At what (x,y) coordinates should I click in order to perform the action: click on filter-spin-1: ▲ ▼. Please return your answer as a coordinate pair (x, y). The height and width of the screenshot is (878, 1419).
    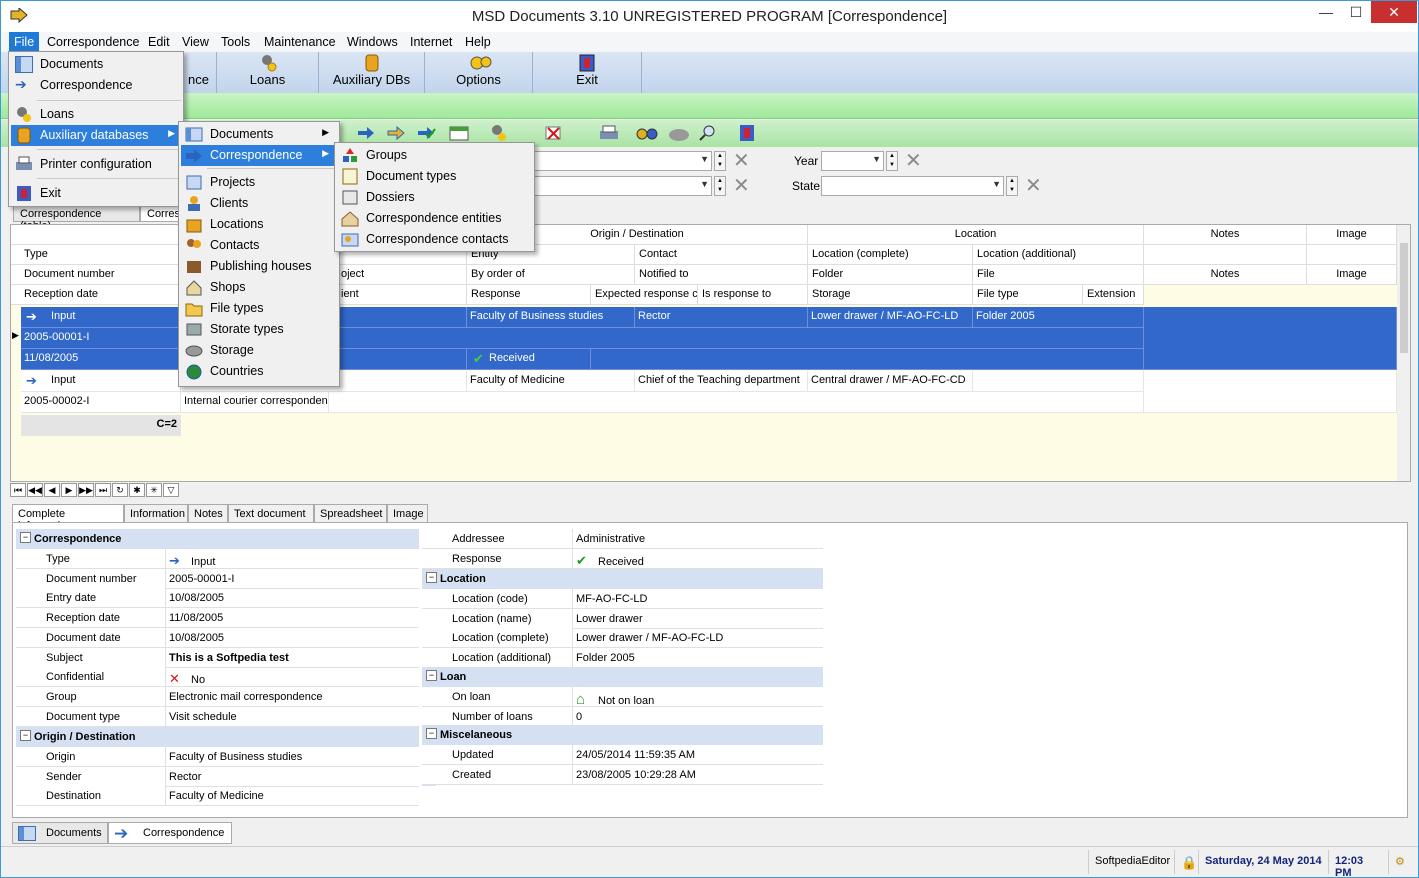
    Looking at the image, I should click on (720, 161).